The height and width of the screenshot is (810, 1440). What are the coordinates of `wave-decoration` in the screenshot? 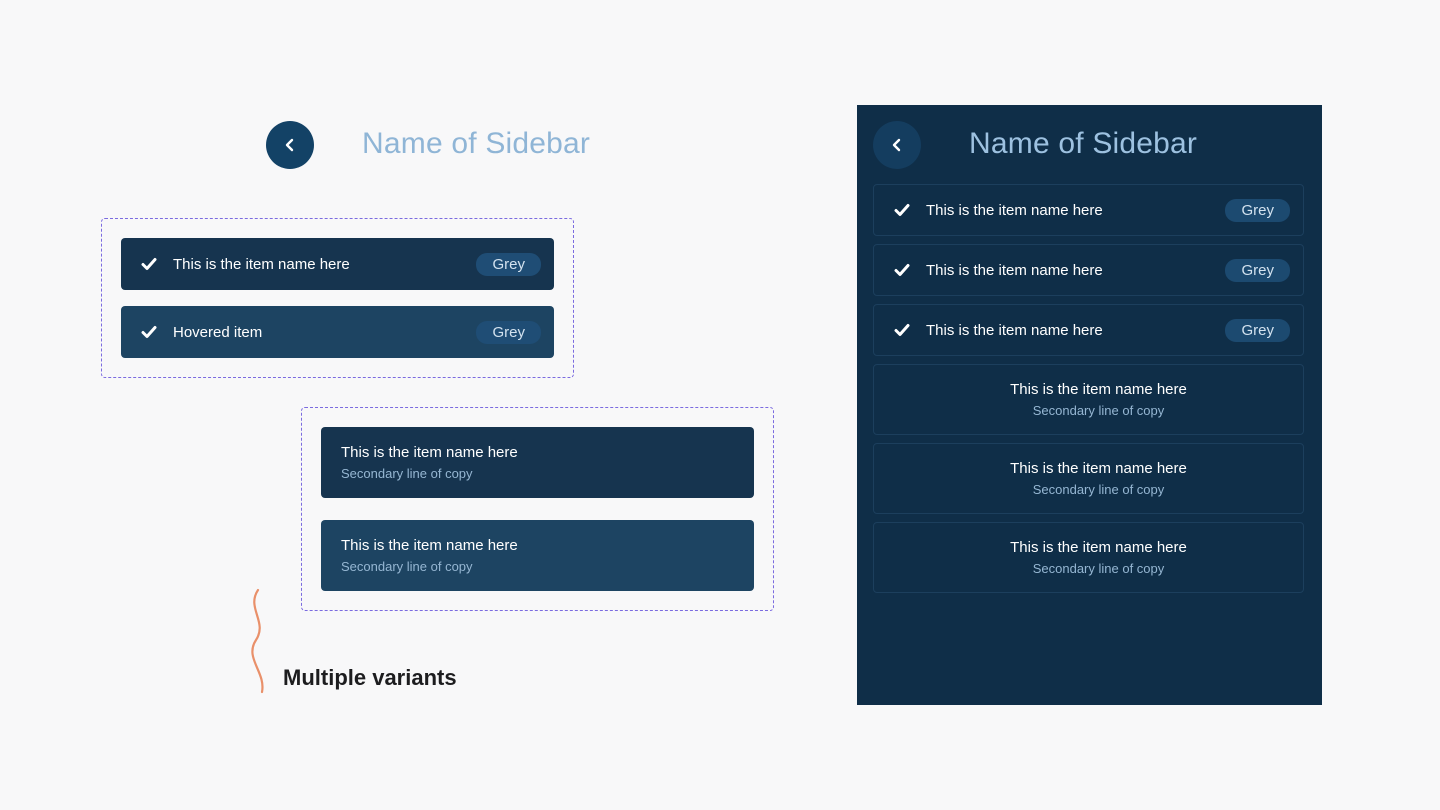 It's located at (257, 641).